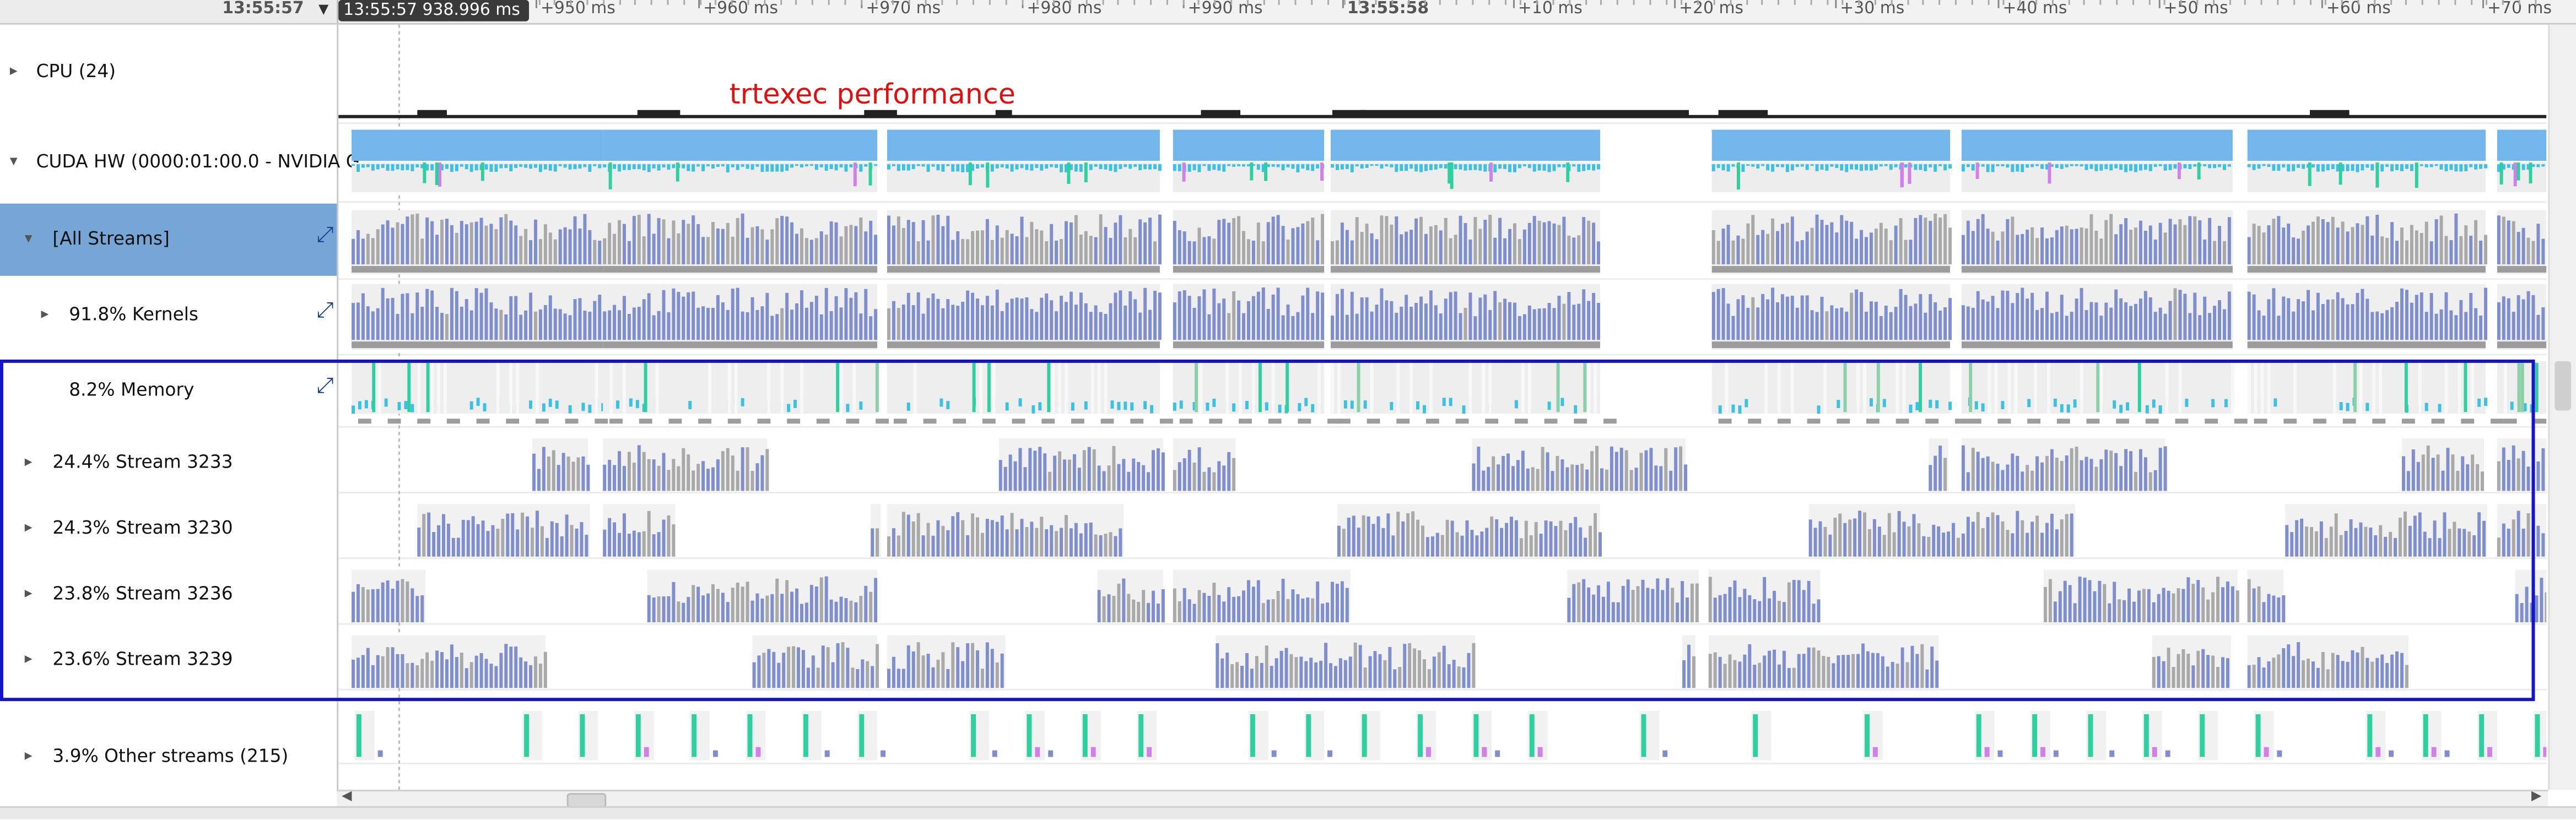  I want to click on tree-row: ▶ 24.3% Stream 3230, so click(168, 529).